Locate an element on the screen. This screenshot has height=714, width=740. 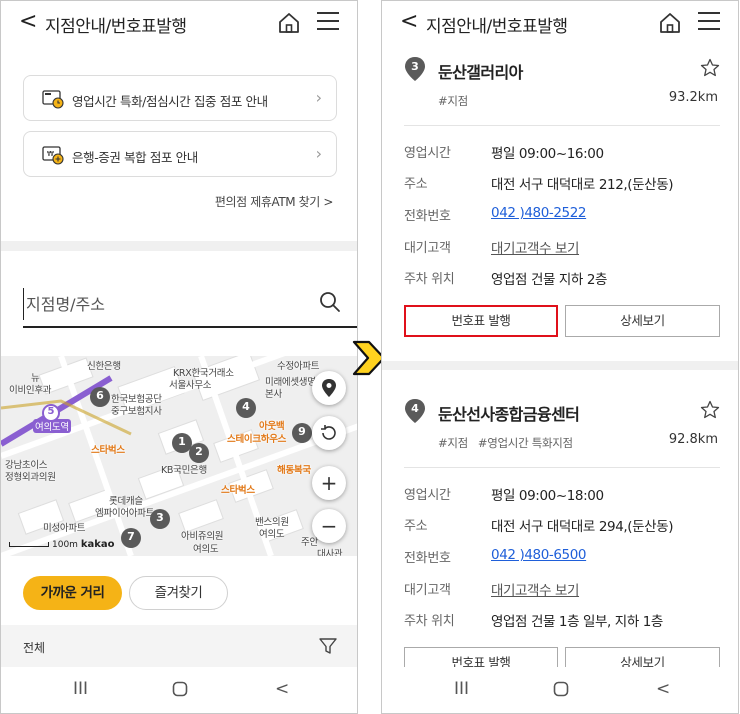
zoom-out-button: − is located at coordinates (329, 526).